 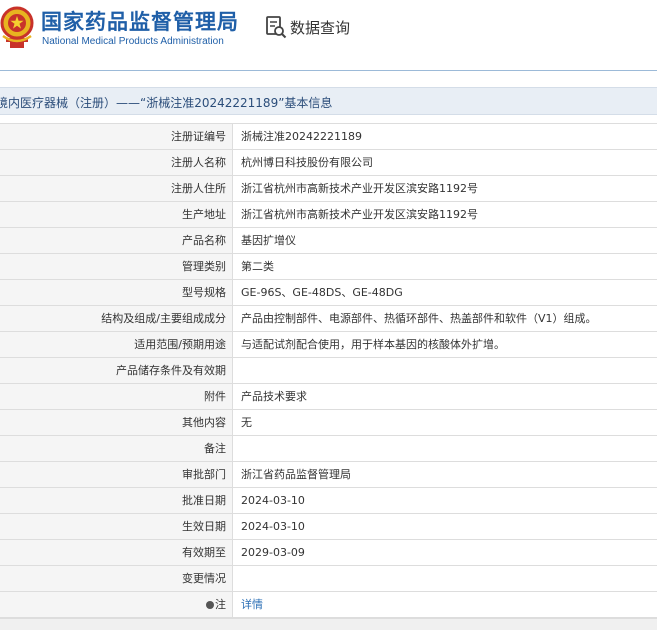 I want to click on row-label: 有效期至, so click(x=116, y=552).